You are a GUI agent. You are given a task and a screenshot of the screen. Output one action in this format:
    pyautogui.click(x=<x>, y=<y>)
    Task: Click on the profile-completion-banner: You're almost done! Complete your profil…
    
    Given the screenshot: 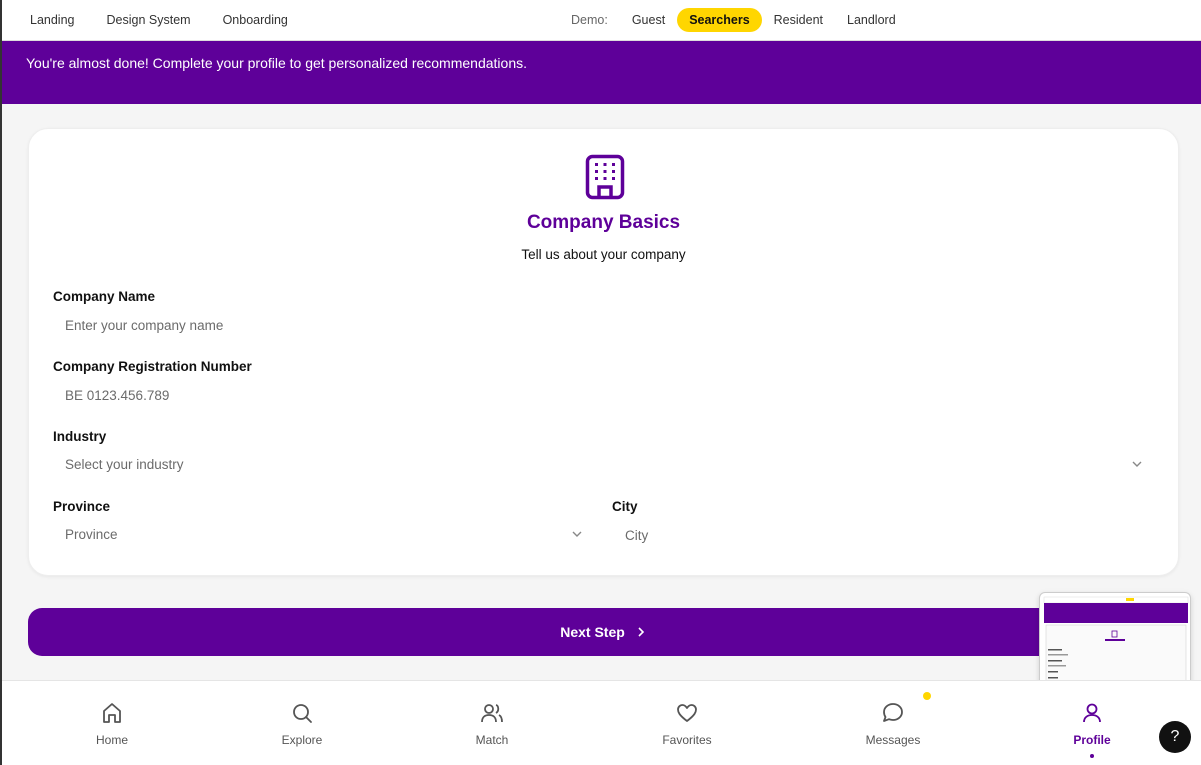 What is the action you would take?
    pyautogui.click(x=601, y=72)
    